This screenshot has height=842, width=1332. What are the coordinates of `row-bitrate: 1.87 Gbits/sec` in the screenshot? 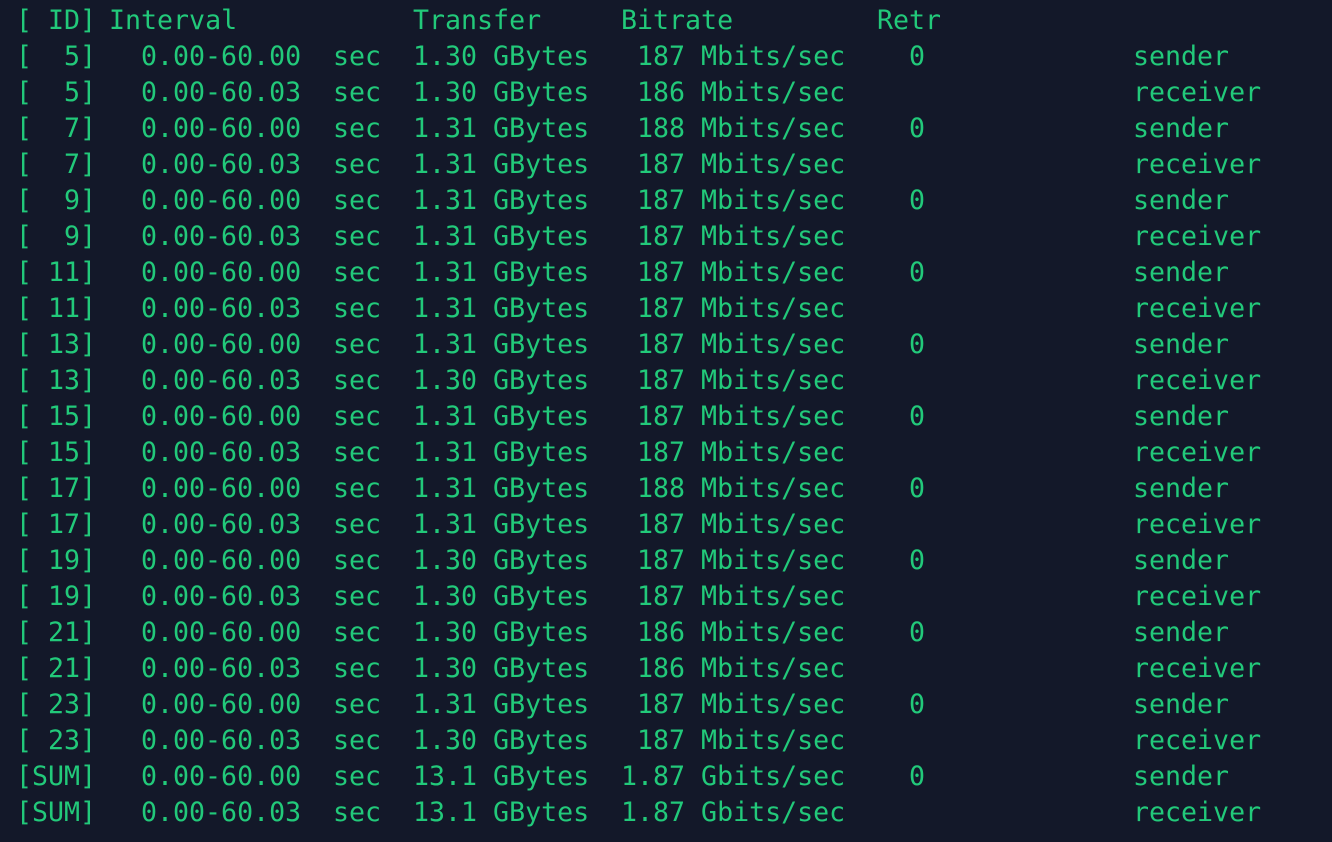 It's located at (733, 776).